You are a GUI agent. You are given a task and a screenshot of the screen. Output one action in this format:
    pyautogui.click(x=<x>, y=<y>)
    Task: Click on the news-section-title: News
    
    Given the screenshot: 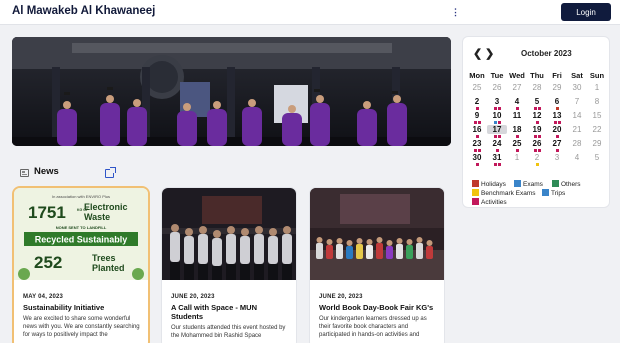 What is the action you would take?
    pyautogui.click(x=46, y=171)
    